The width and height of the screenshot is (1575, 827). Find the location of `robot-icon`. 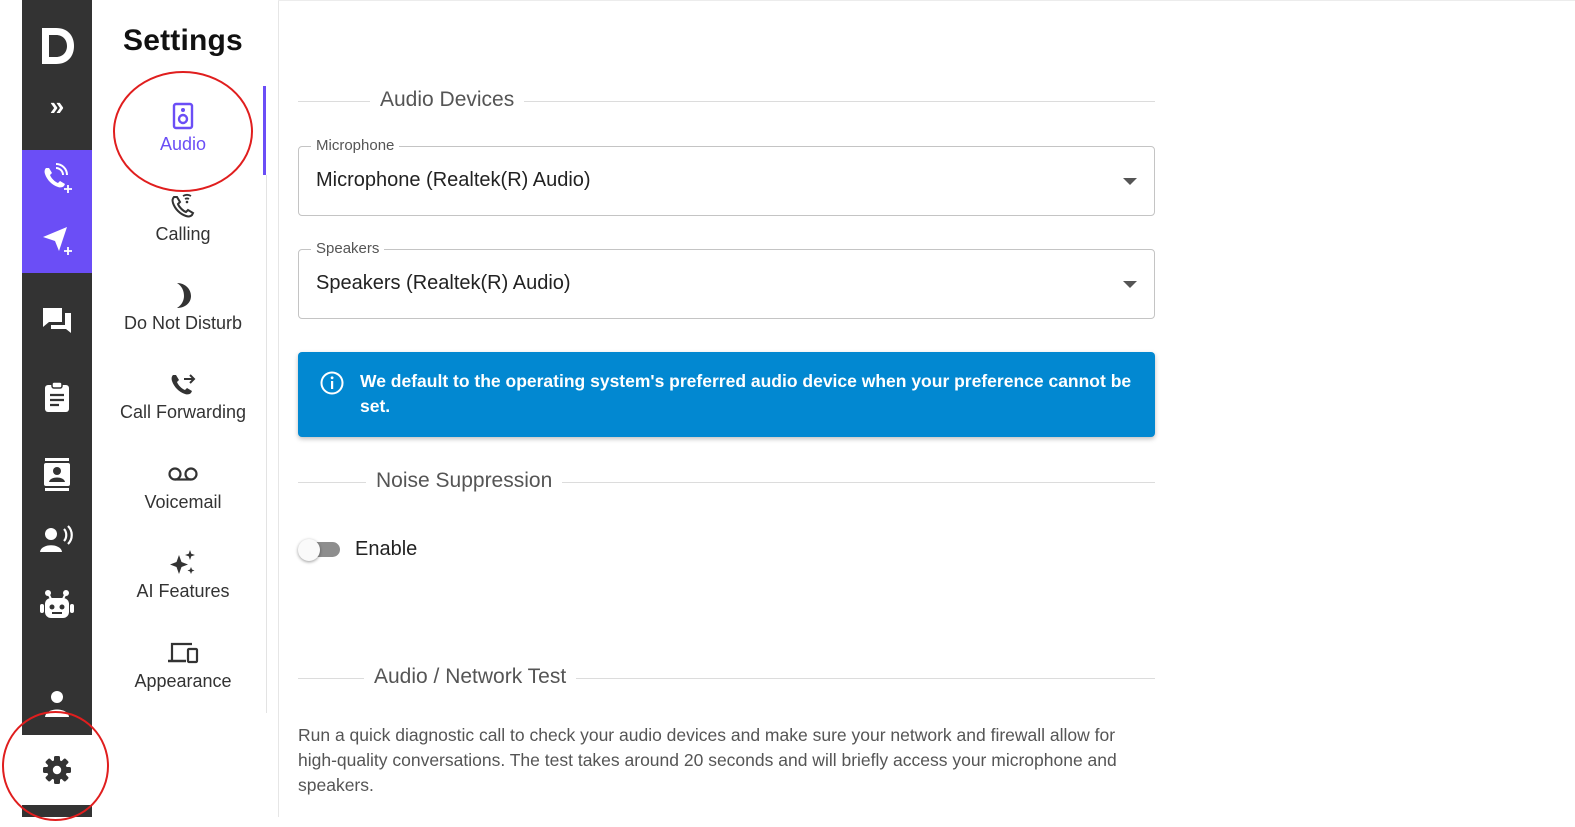

robot-icon is located at coordinates (57, 604).